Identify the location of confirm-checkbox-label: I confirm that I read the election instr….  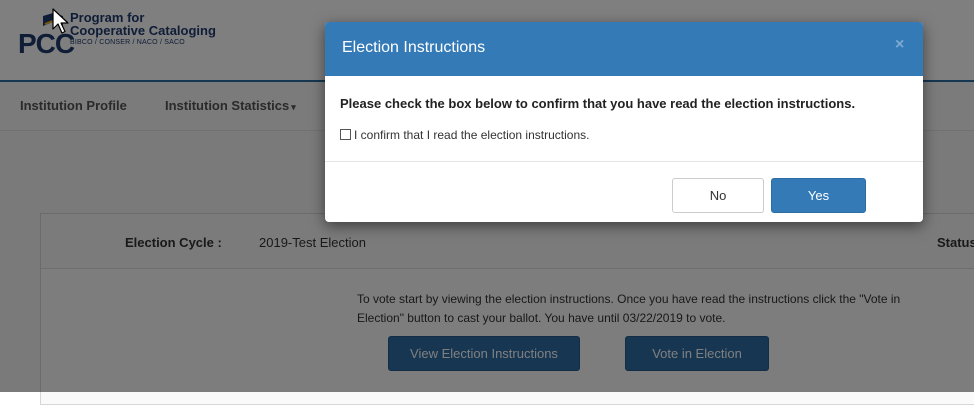
(471, 135).